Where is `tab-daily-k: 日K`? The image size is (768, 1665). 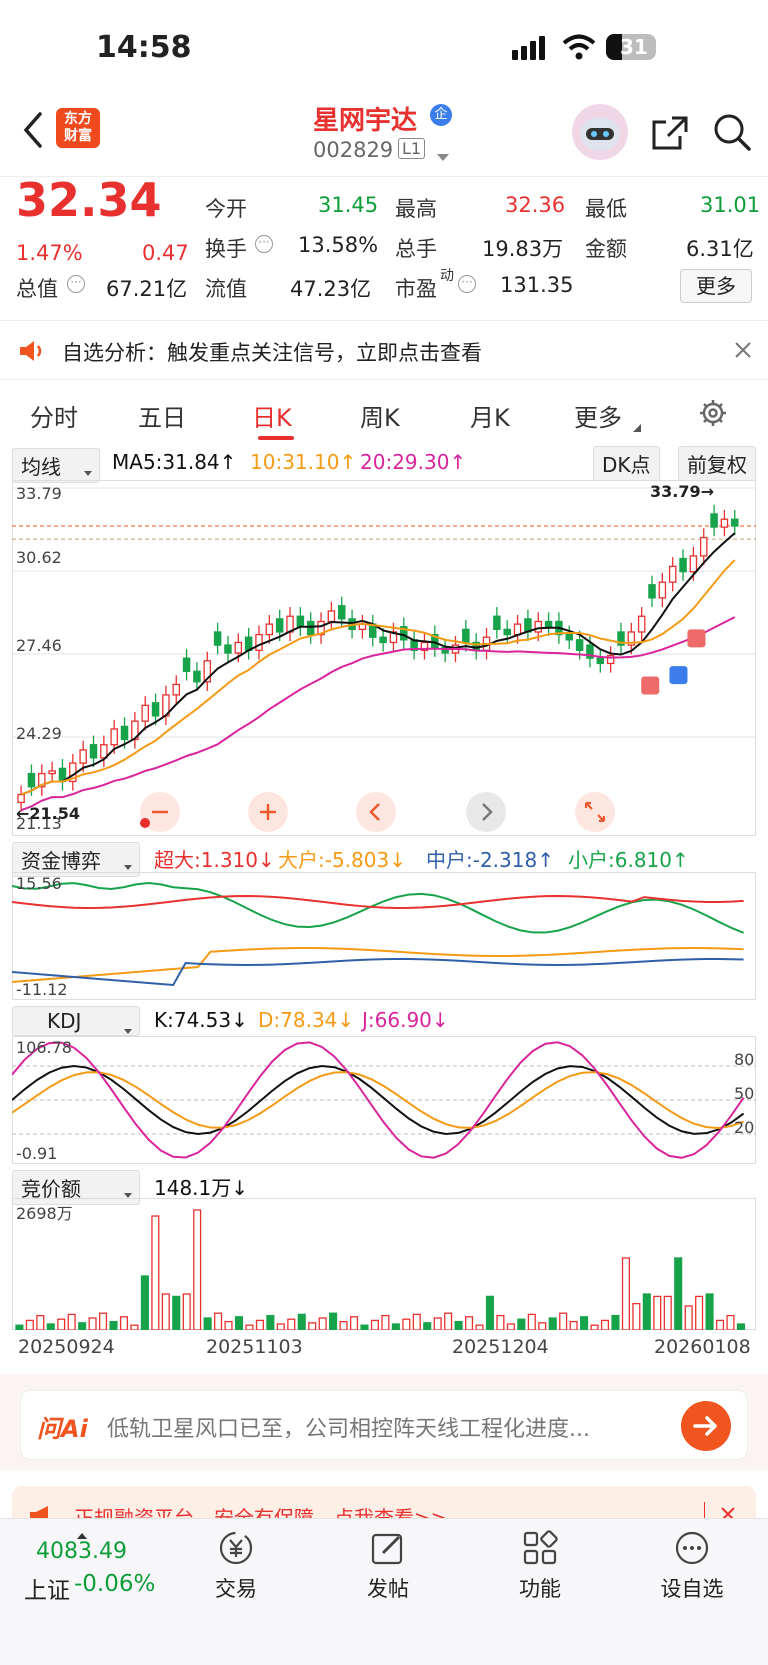
tab-daily-k: 日K is located at coordinates (272, 415).